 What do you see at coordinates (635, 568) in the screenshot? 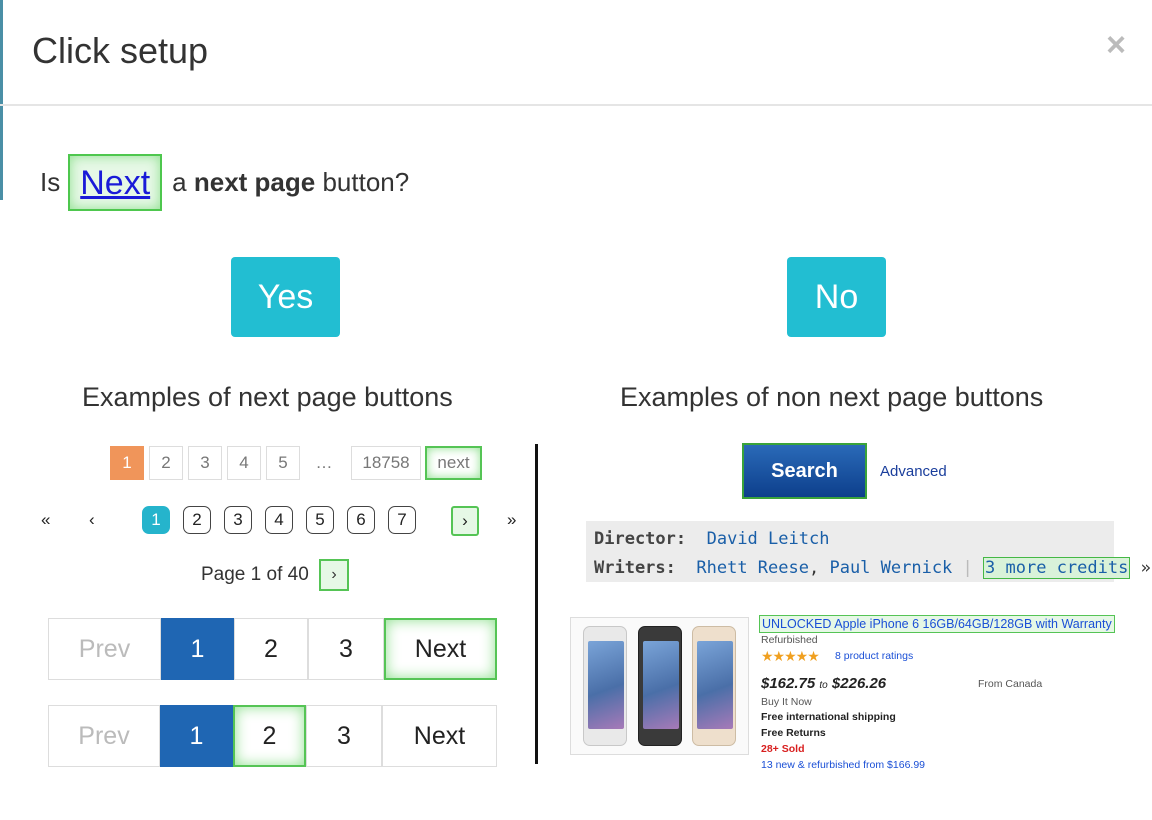
I see `writers-label: Writers:` at bounding box center [635, 568].